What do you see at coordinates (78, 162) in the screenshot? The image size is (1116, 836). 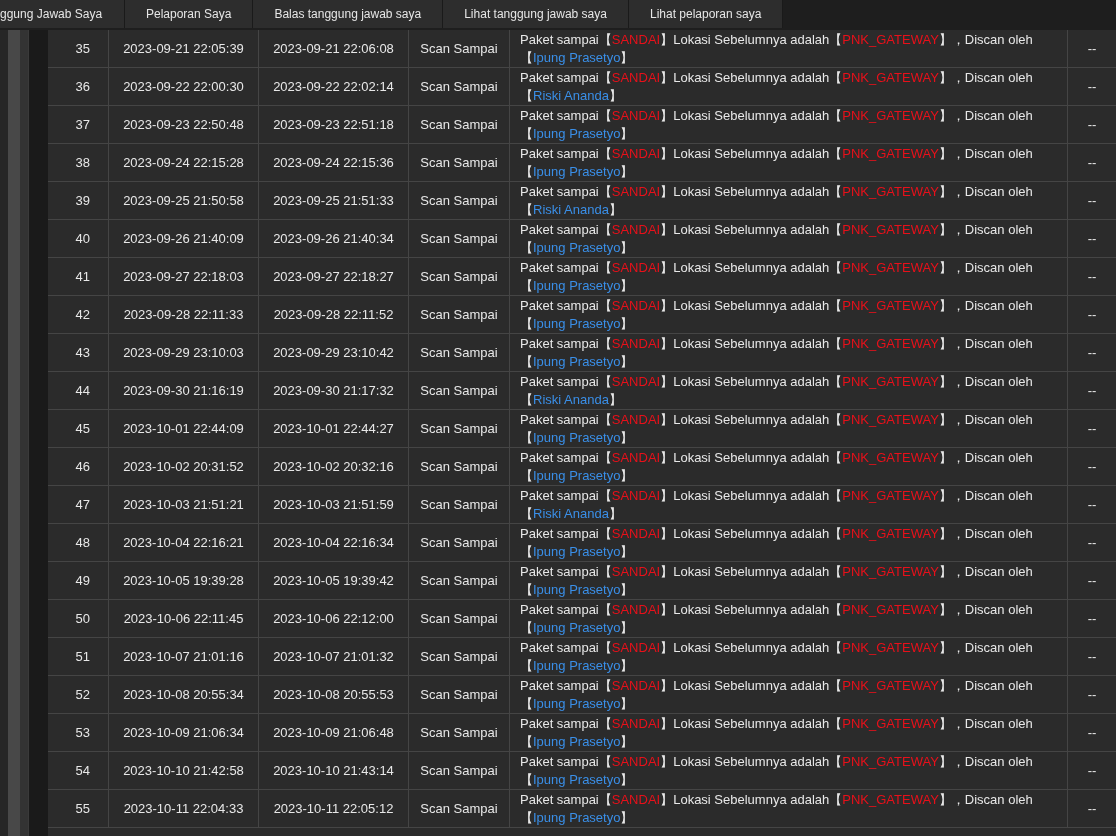 I see `table-cell: 38` at bounding box center [78, 162].